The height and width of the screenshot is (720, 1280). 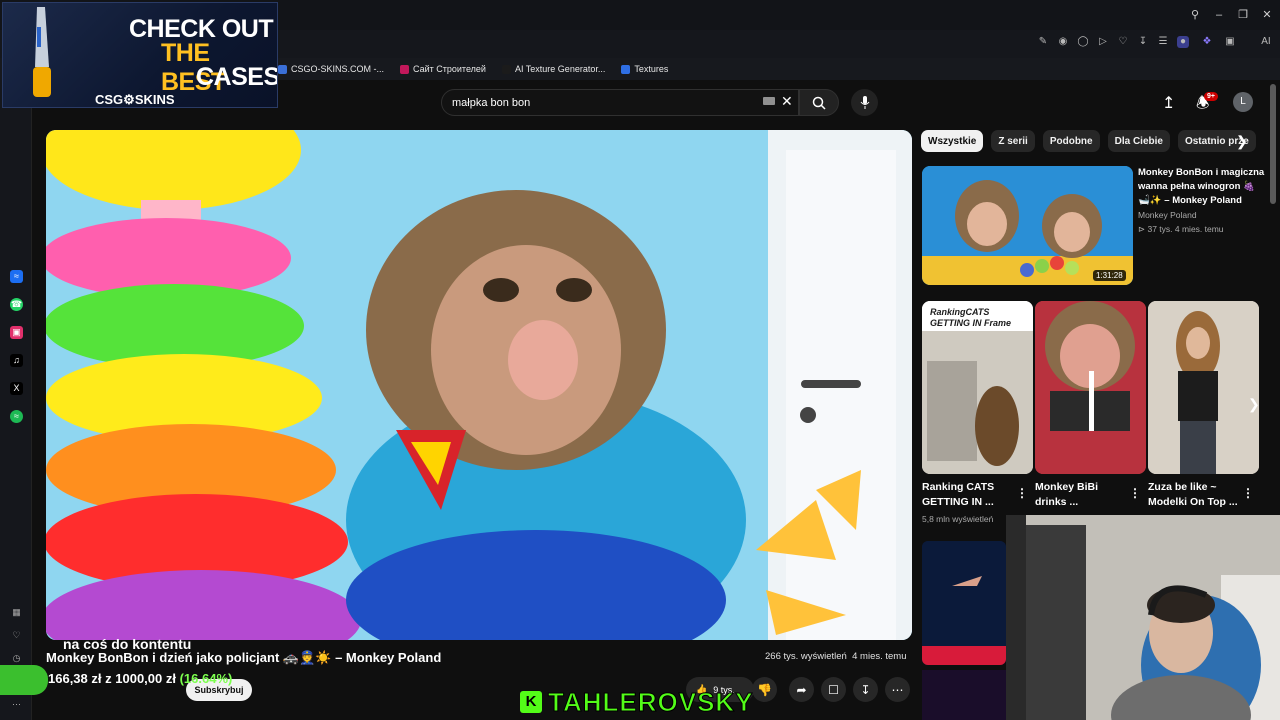 I want to click on download-icon: ↧, so click(x=1143, y=42).